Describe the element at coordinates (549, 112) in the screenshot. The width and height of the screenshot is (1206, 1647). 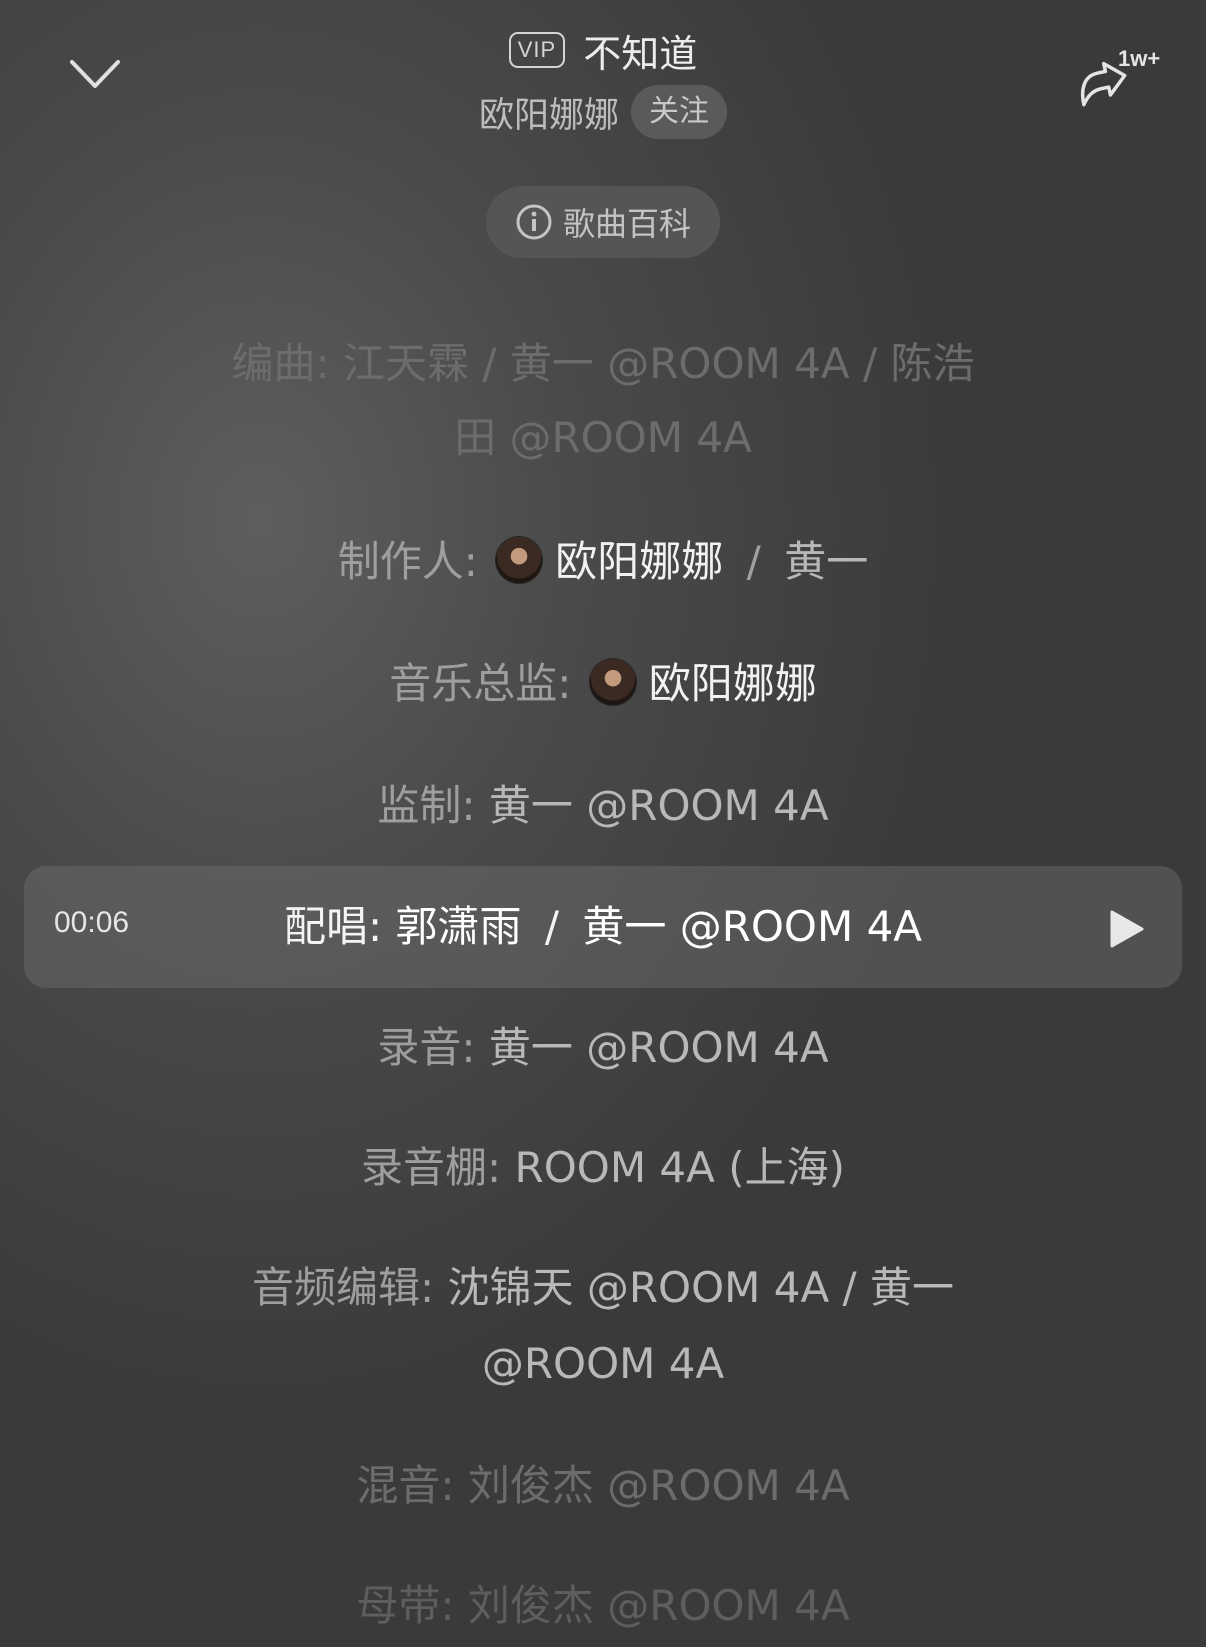
I see `artist-name: 欧阳娜娜` at that location.